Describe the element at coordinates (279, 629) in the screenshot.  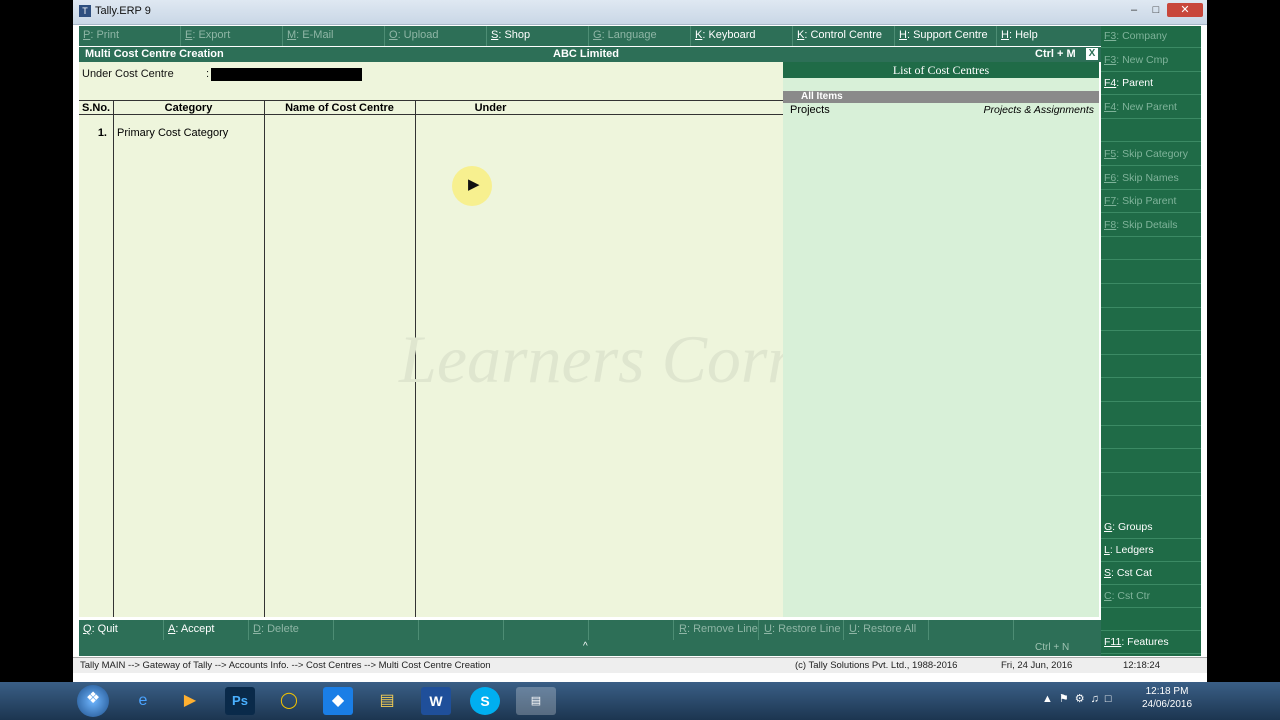
I see `menu-label: : Delete` at that location.